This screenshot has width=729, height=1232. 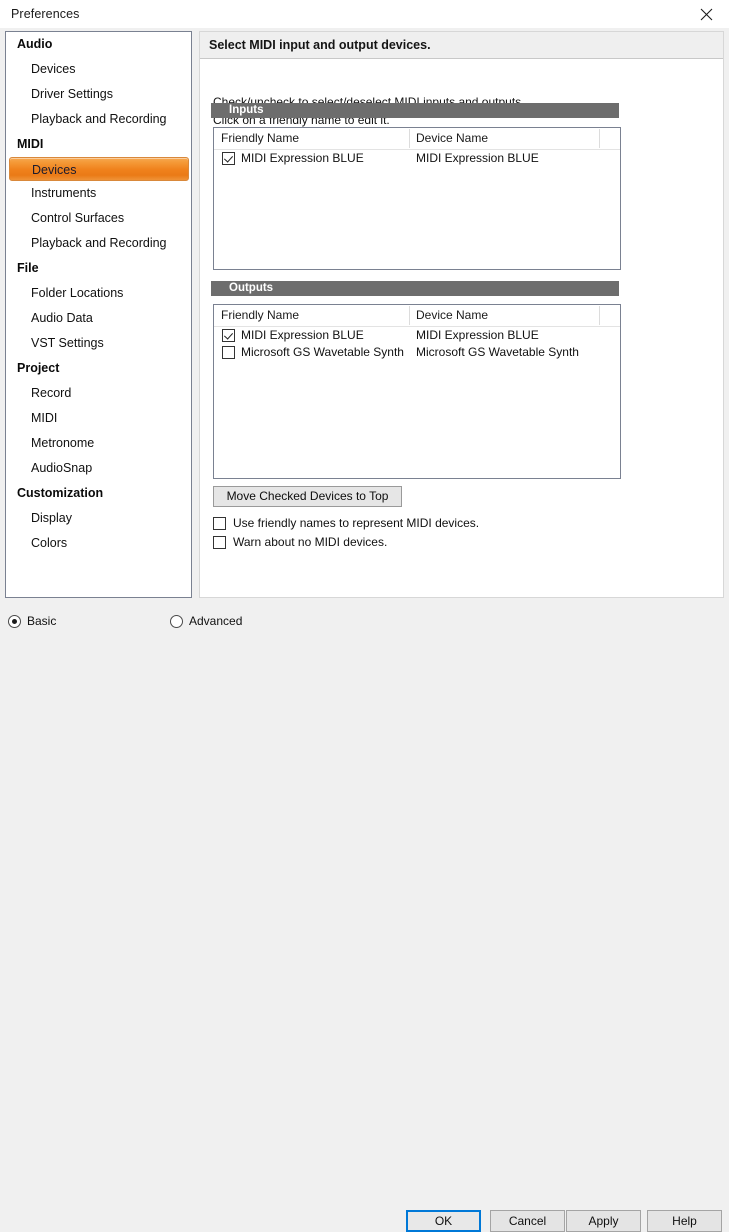 I want to click on use-friendly-names-checkbox, so click(x=219, y=523).